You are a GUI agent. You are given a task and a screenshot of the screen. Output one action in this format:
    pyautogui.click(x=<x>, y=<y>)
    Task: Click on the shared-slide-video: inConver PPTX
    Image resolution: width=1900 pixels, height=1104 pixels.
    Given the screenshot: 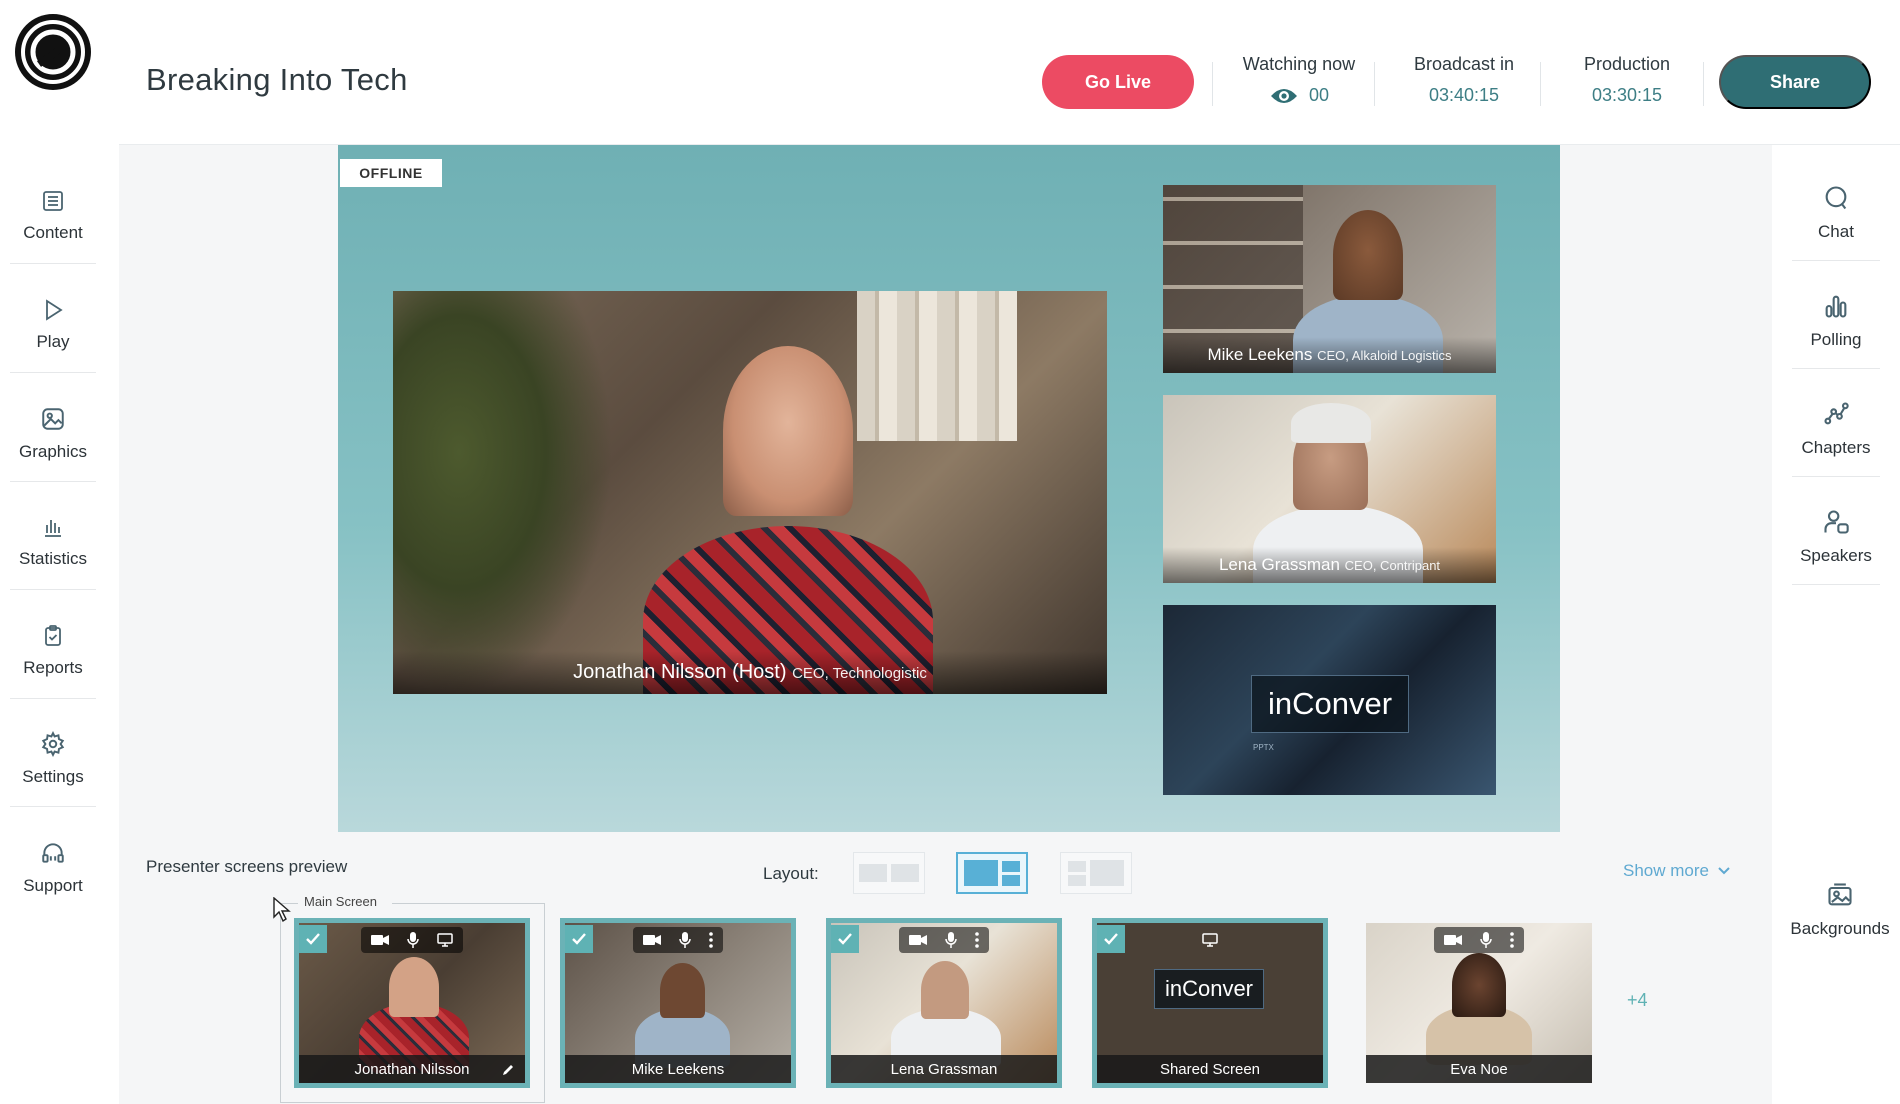 What is the action you would take?
    pyautogui.click(x=1329, y=700)
    